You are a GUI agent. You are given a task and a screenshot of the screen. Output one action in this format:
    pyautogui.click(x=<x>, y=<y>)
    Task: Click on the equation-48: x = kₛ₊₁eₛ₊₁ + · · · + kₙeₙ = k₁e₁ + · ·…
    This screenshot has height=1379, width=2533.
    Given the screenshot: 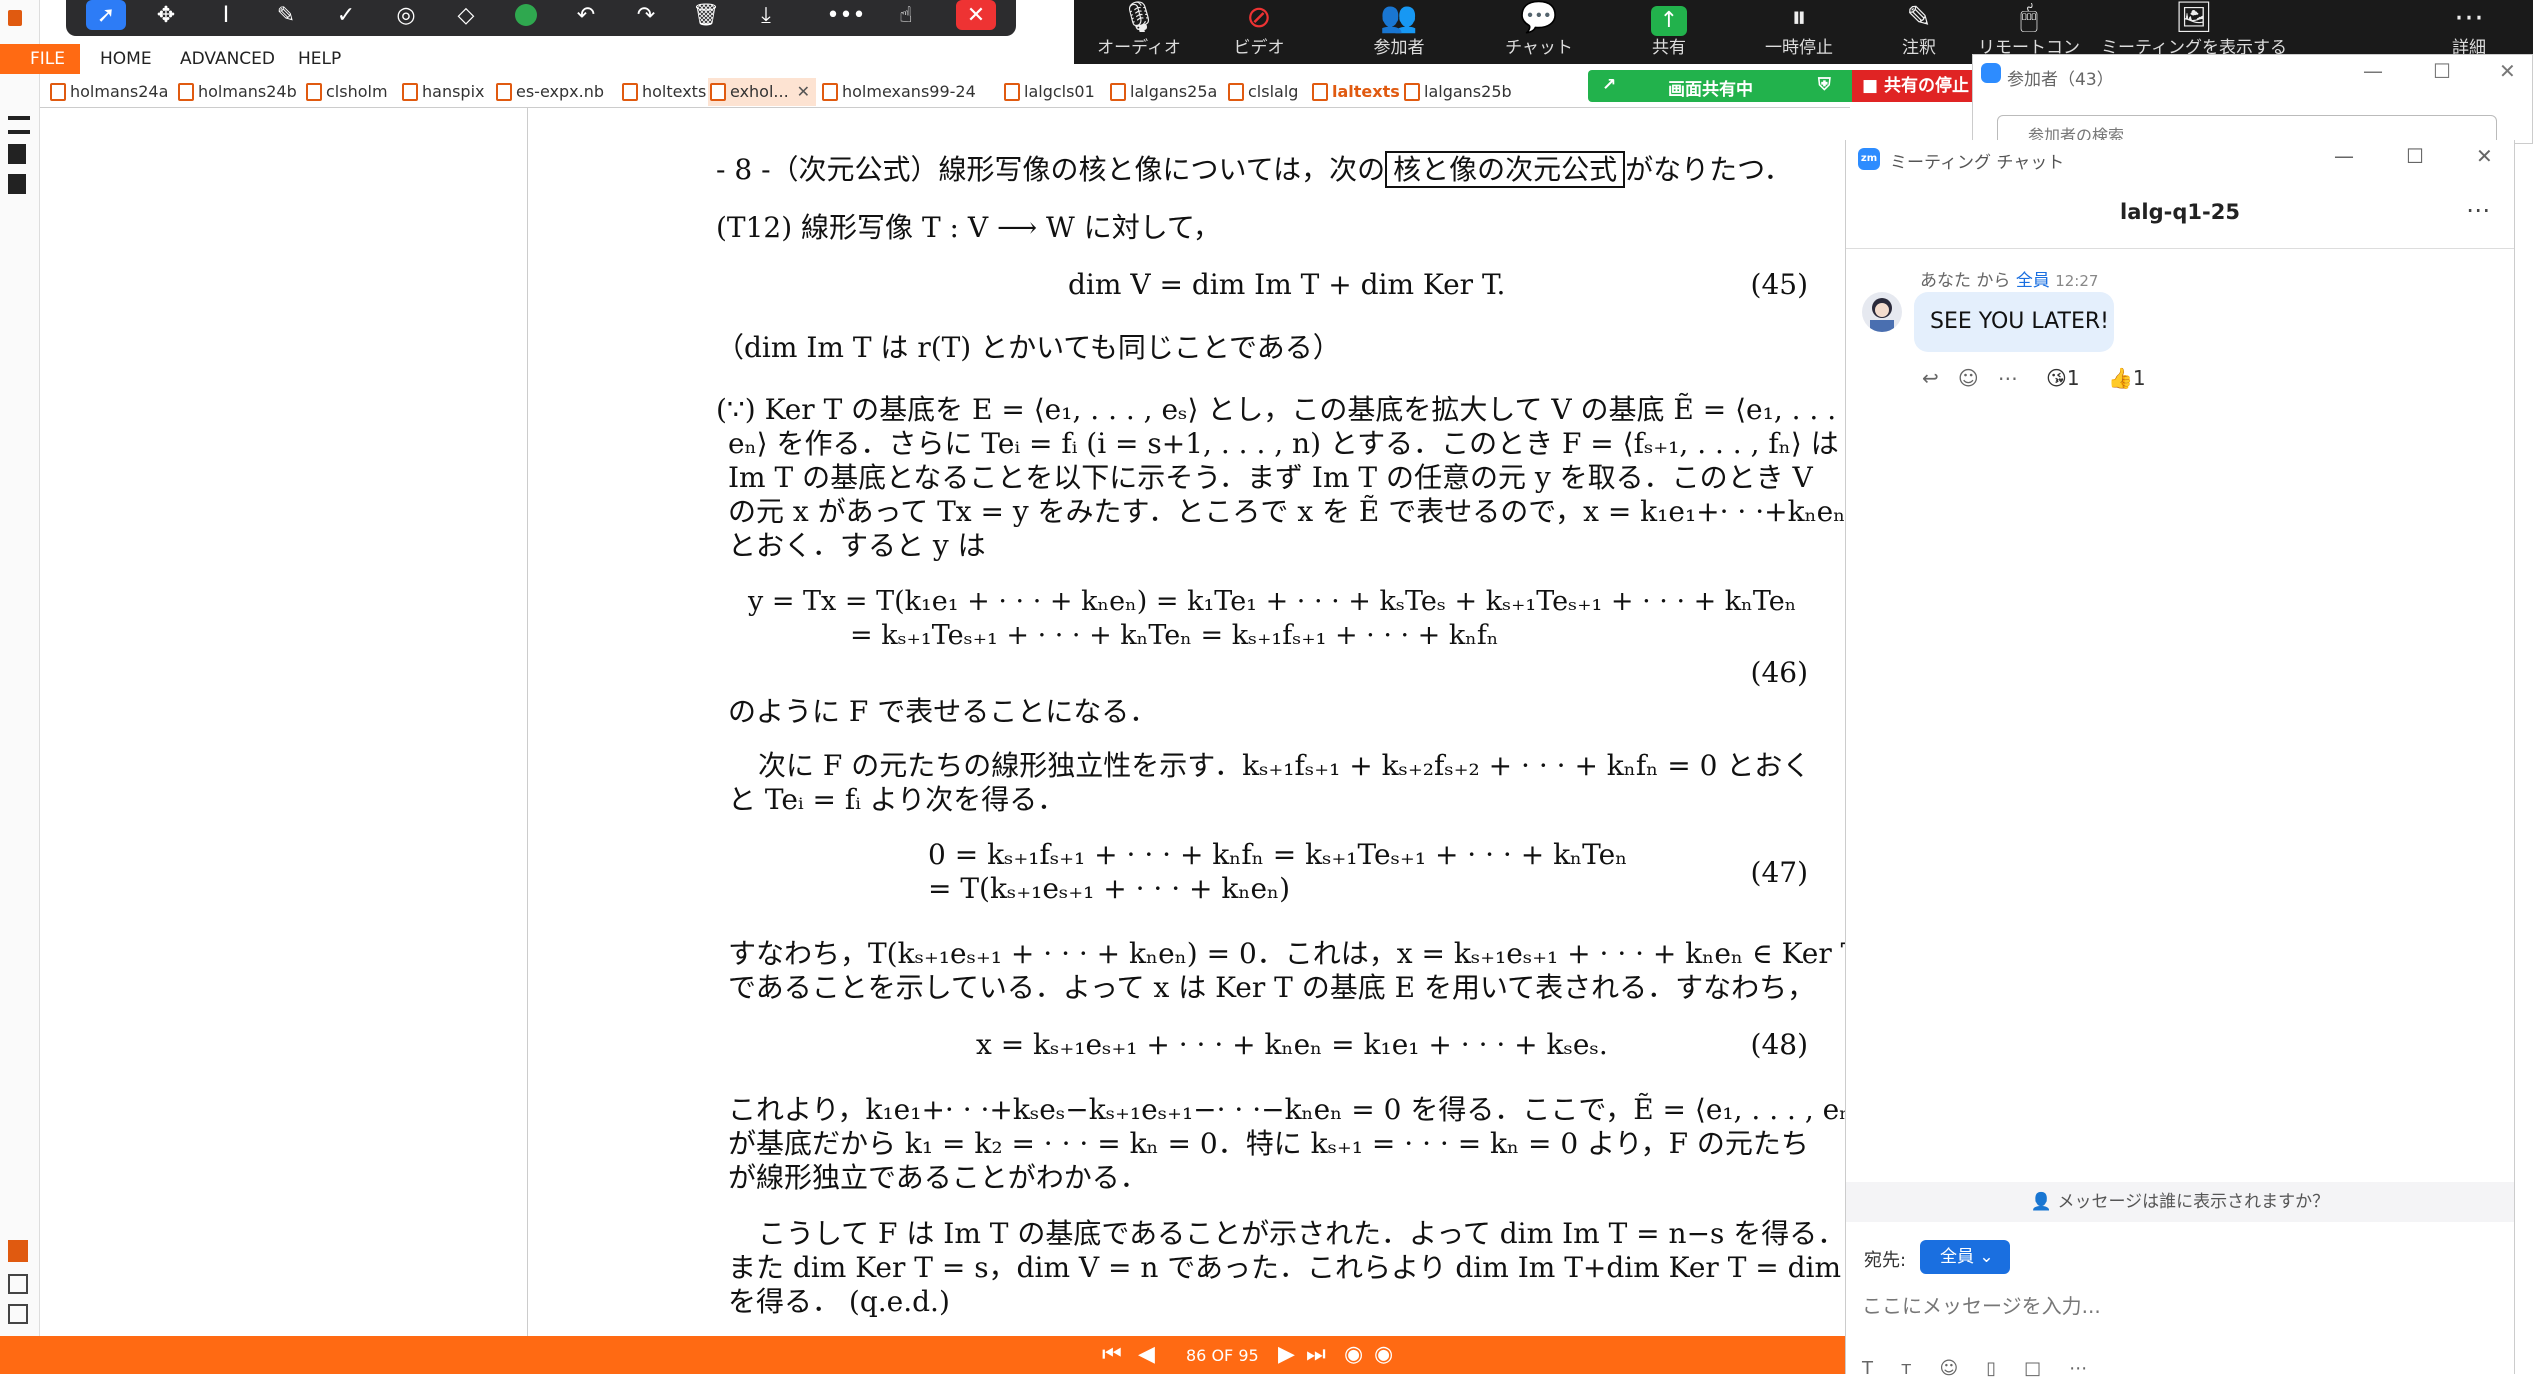 What is the action you would take?
    pyautogui.click(x=1292, y=1044)
    